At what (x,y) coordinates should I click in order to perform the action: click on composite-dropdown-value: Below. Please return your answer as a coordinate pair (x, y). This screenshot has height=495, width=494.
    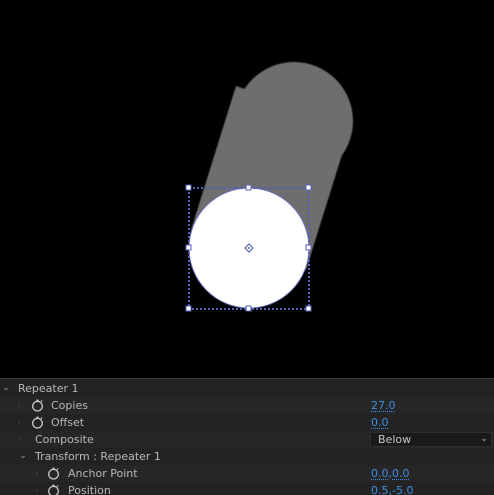
    Looking at the image, I should click on (394, 439).